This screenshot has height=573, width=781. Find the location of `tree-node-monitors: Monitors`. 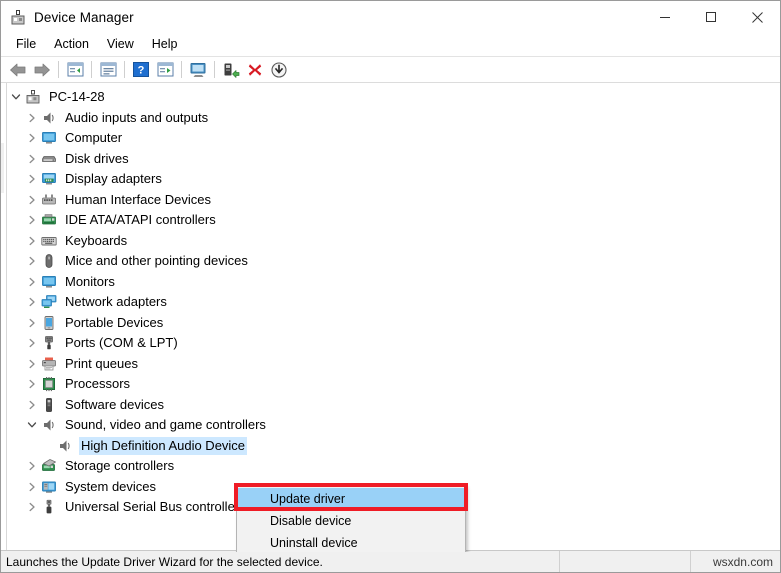

tree-node-monitors: Monitors is located at coordinates (393, 282).